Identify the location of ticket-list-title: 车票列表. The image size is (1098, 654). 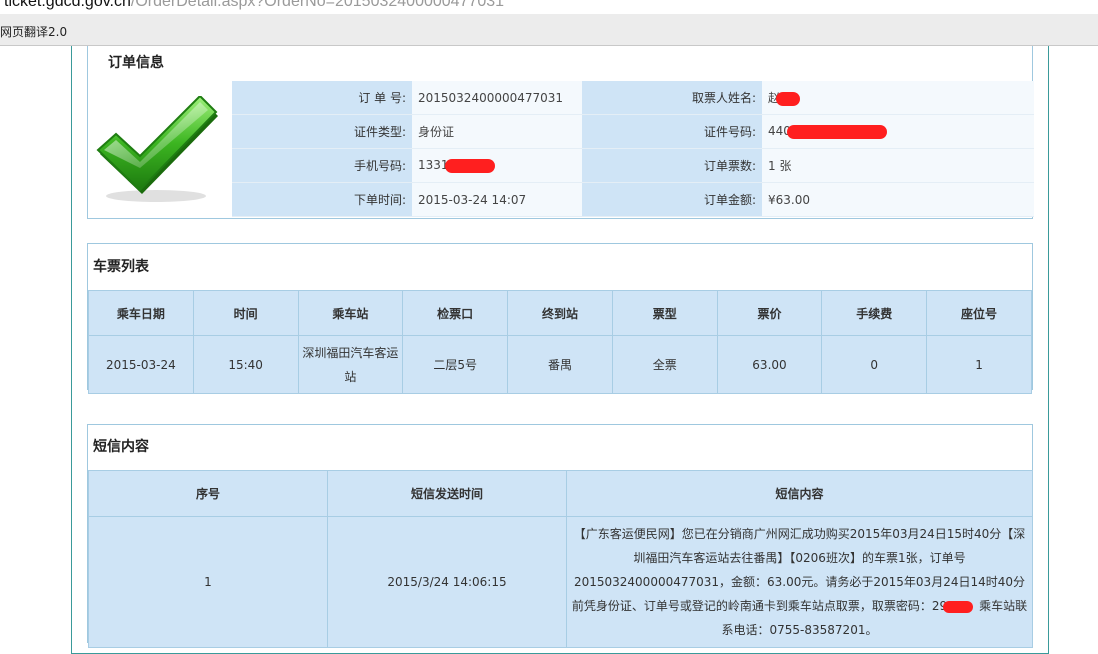
(121, 267).